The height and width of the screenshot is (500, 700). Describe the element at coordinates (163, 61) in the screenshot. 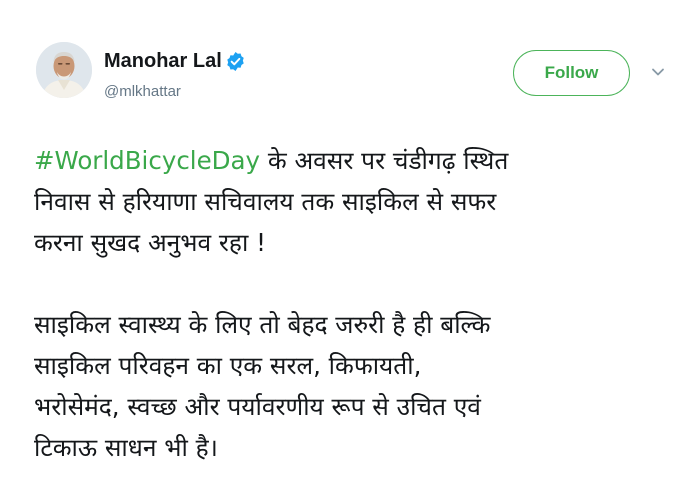

I see `author-name: Manohar Lal` at that location.